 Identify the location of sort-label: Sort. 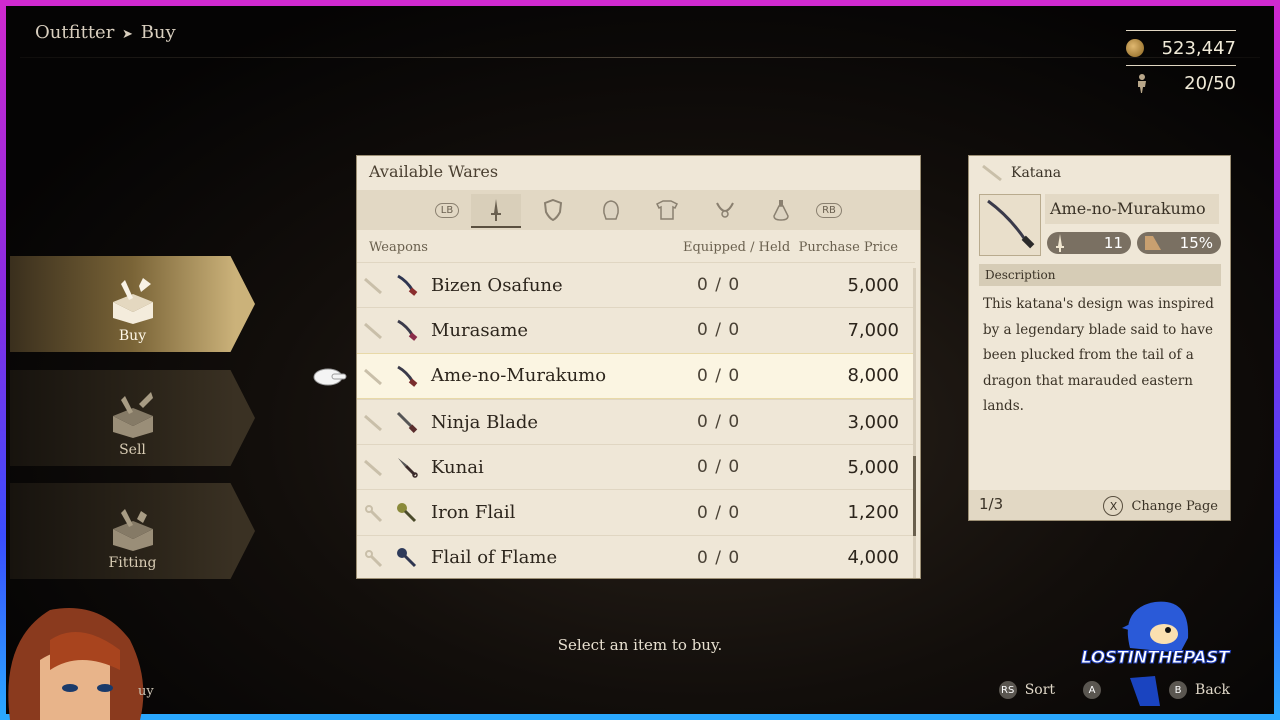
(1040, 690).